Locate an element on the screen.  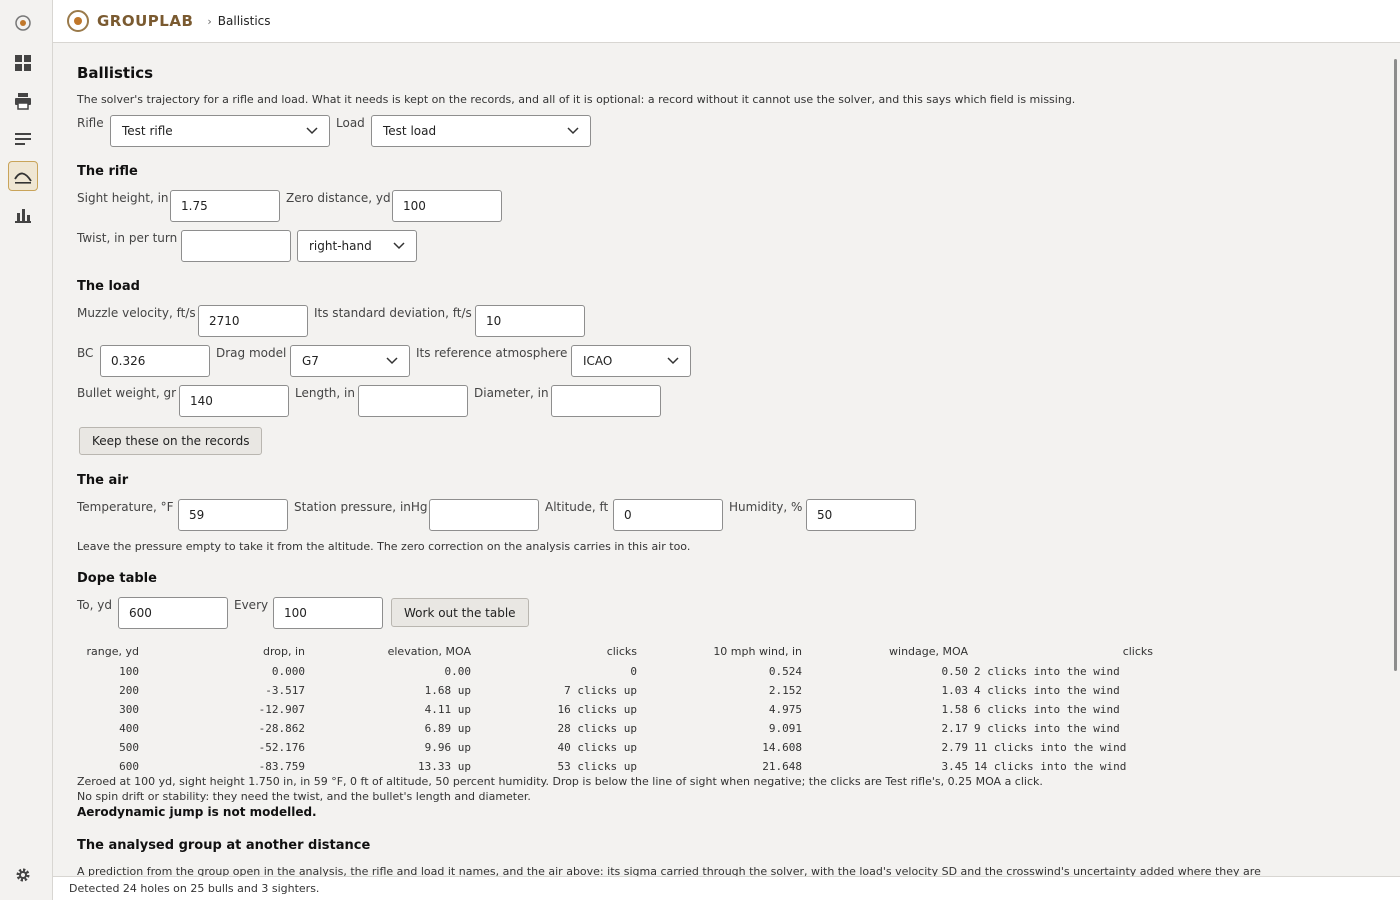
zero-distance-input is located at coordinates (447, 206).